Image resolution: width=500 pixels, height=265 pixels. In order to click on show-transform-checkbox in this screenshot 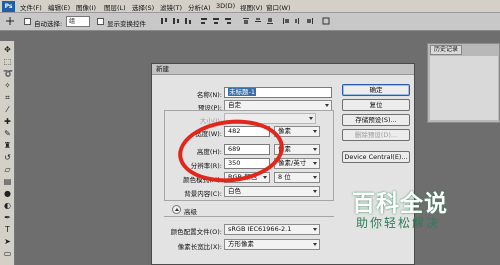, I will do `click(100, 21)`.